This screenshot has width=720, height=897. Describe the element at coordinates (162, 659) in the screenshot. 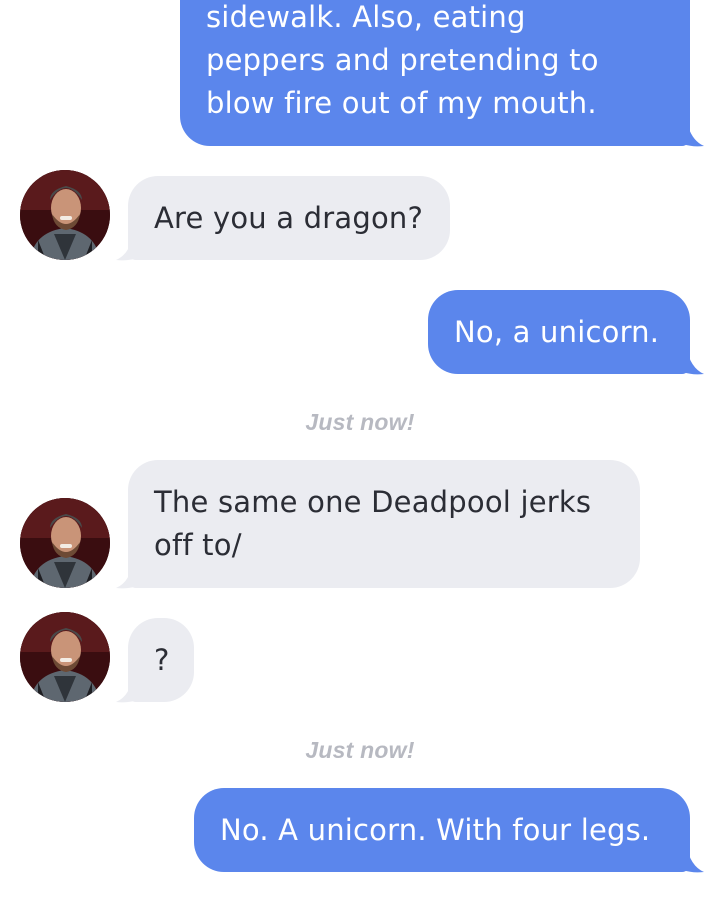

I see `message-text: ?` at that location.